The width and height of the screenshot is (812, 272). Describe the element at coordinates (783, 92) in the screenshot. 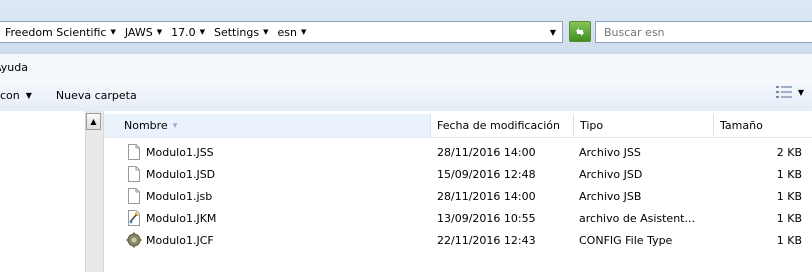

I see `view-details-icon` at that location.